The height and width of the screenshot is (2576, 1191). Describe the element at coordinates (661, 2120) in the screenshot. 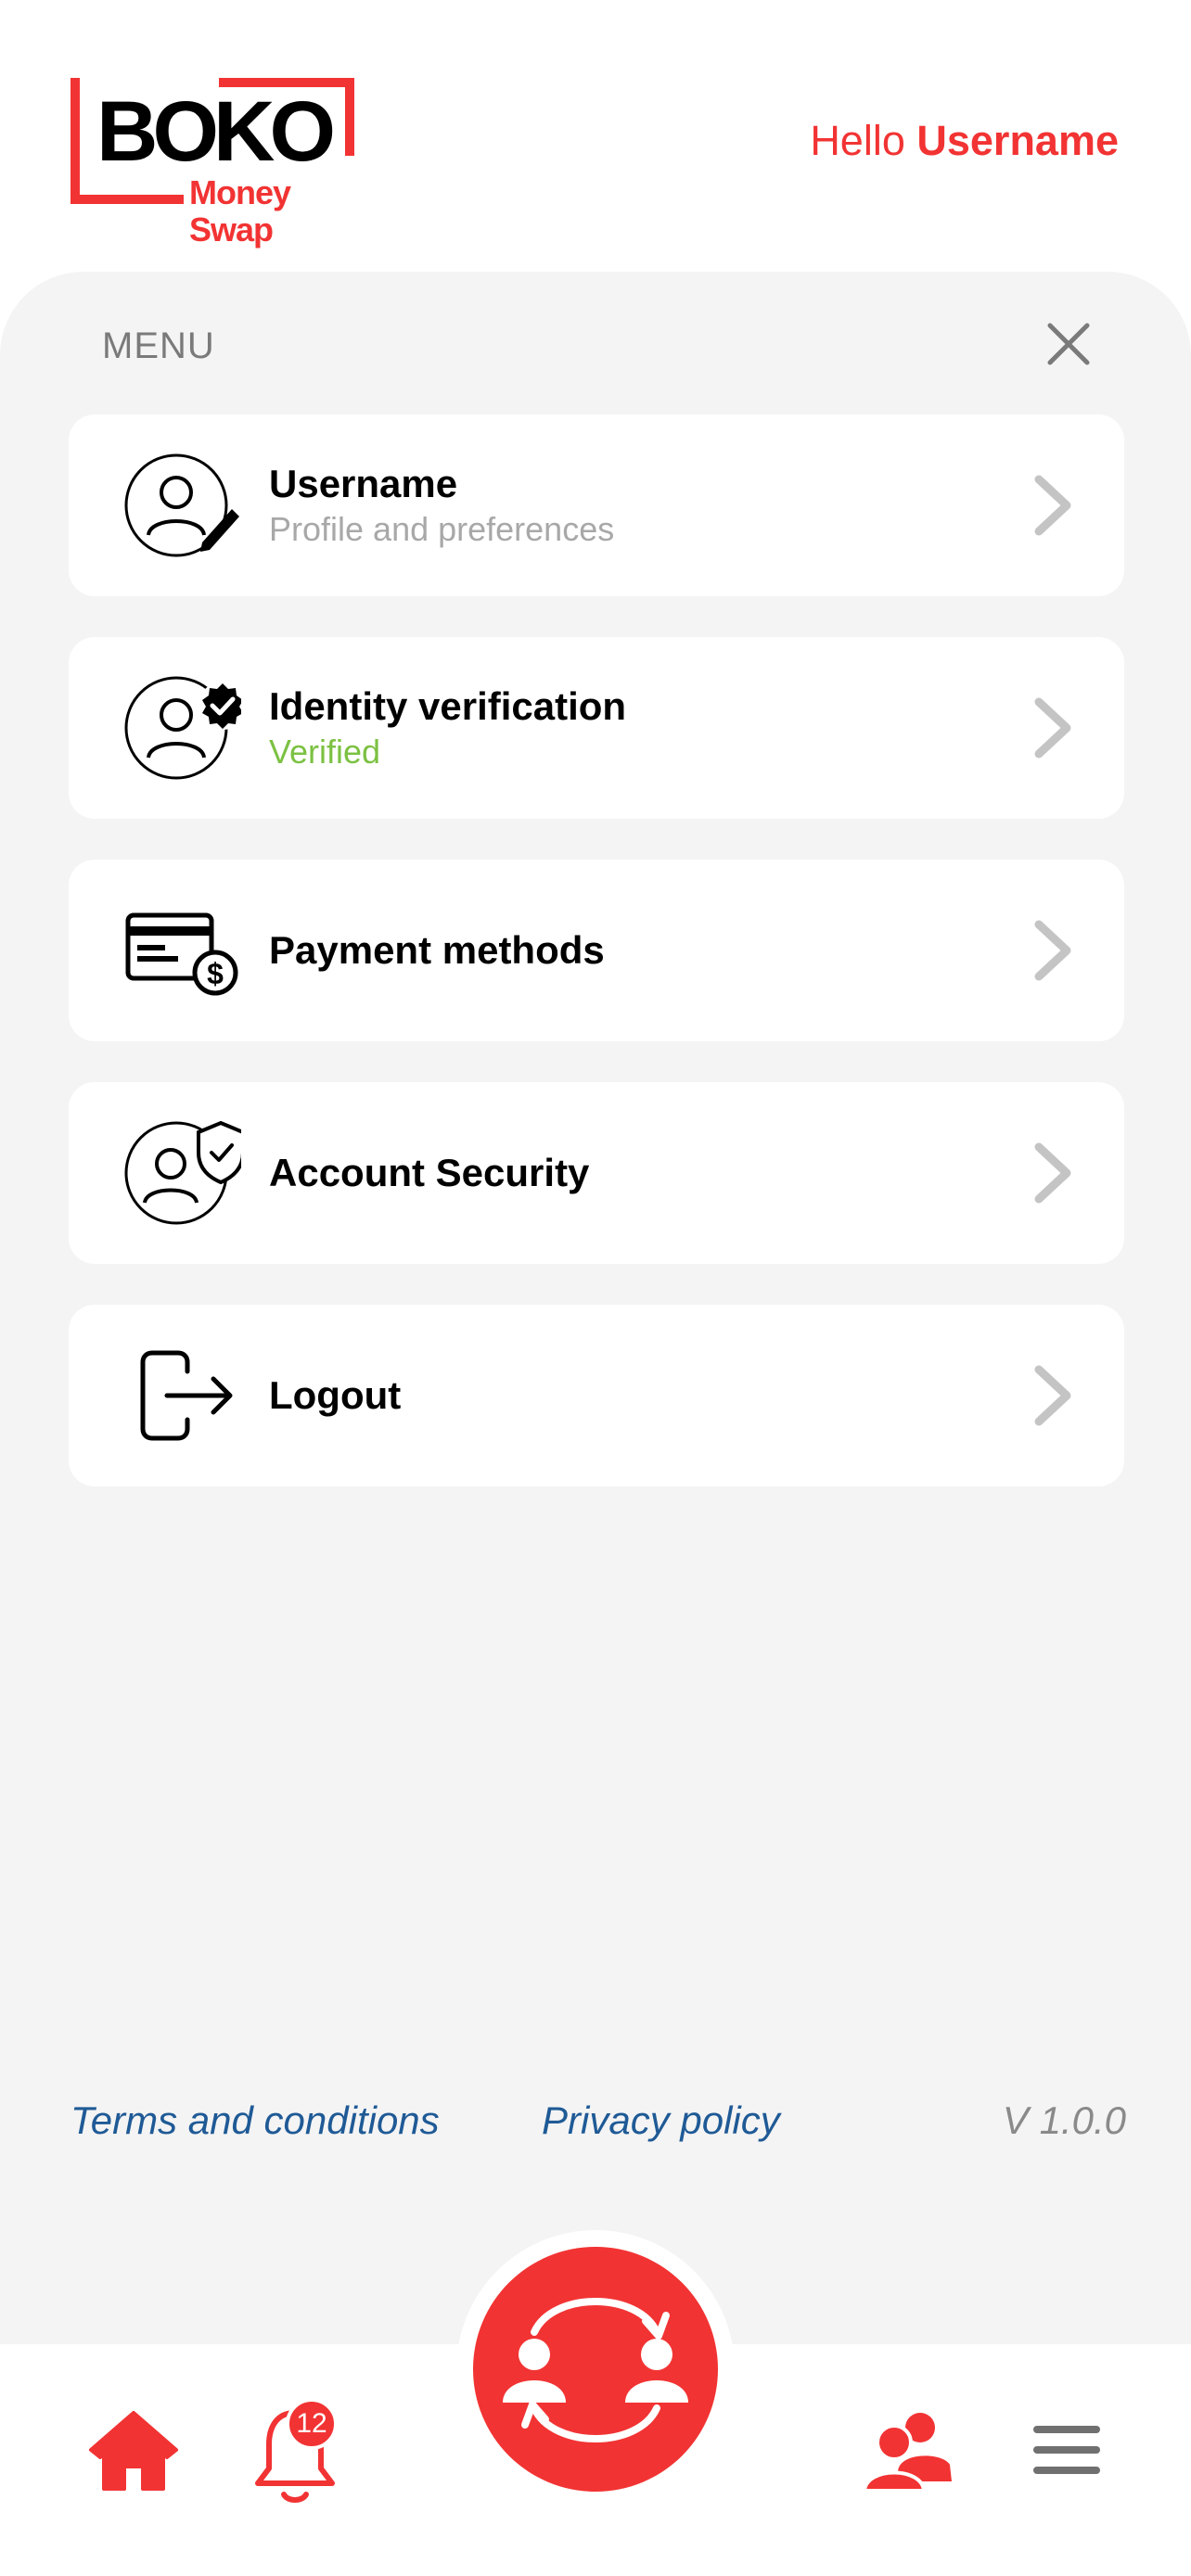

I see `privacy-link: Privacy policy` at that location.